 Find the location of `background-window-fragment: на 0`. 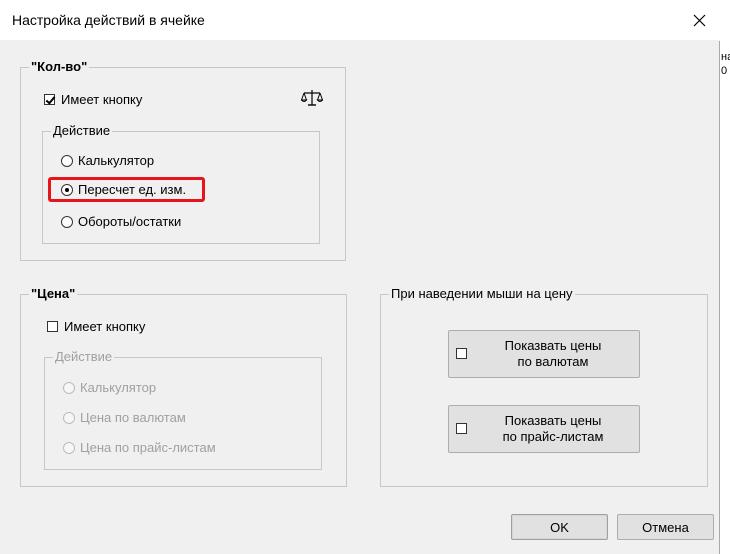

background-window-fragment: на 0 is located at coordinates (725, 64).